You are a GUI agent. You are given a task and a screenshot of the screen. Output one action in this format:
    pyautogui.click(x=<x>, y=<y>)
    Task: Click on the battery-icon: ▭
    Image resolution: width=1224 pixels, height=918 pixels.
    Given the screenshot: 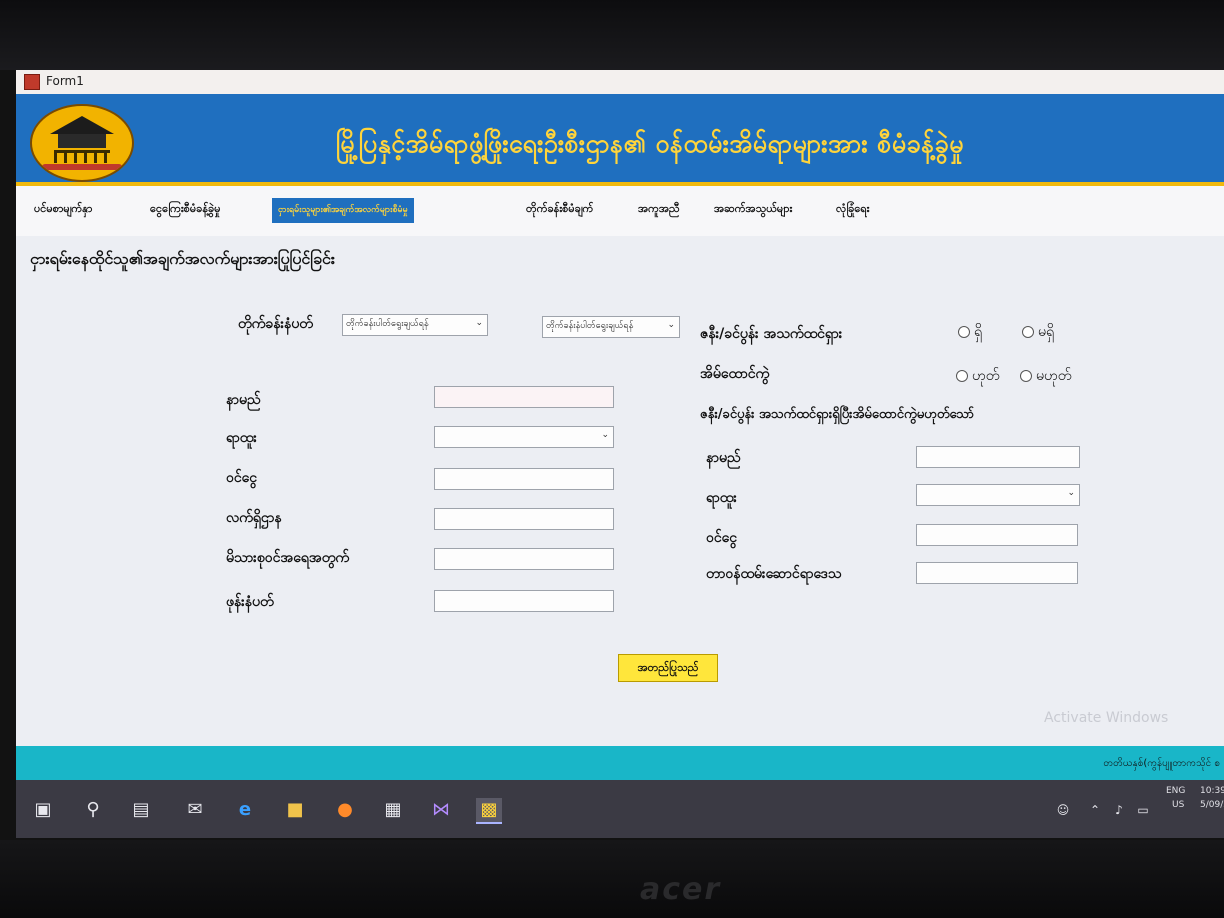 What is the action you would take?
    pyautogui.click(x=1143, y=810)
    